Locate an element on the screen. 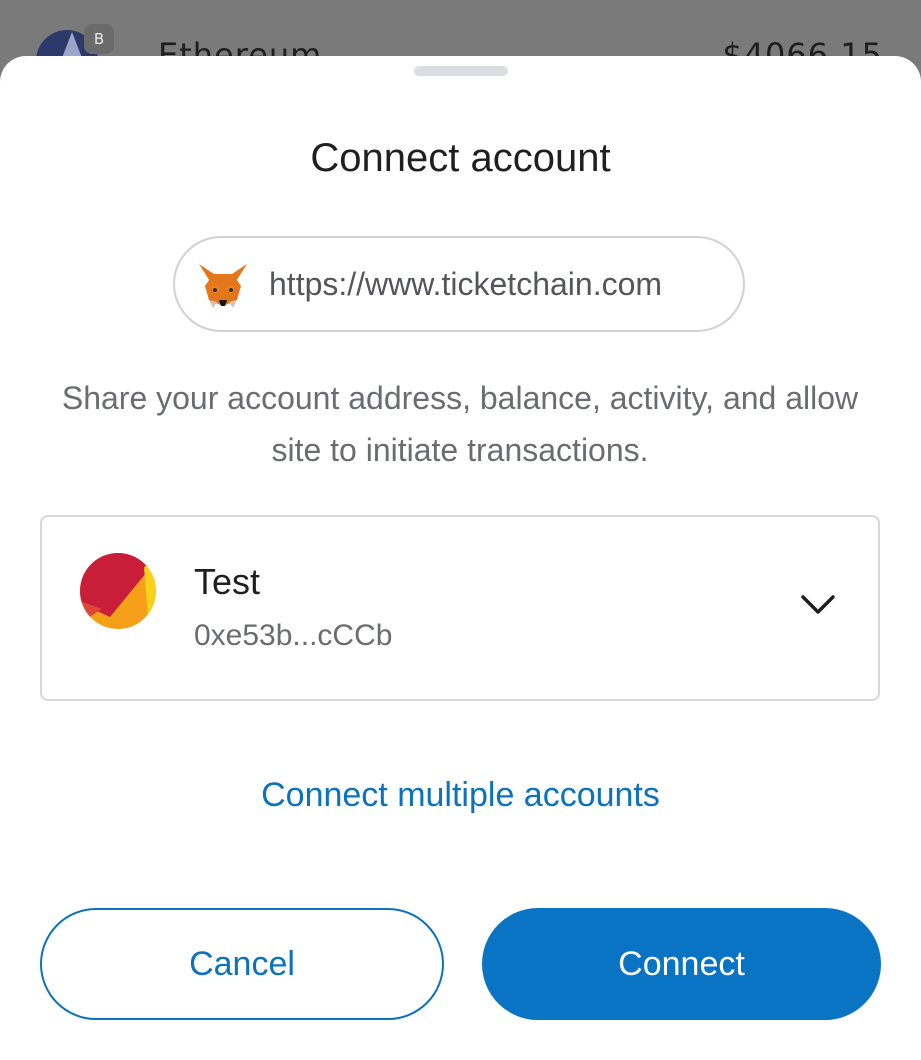 The width and height of the screenshot is (921, 1060). cancel-button: Cancel is located at coordinates (242, 964).